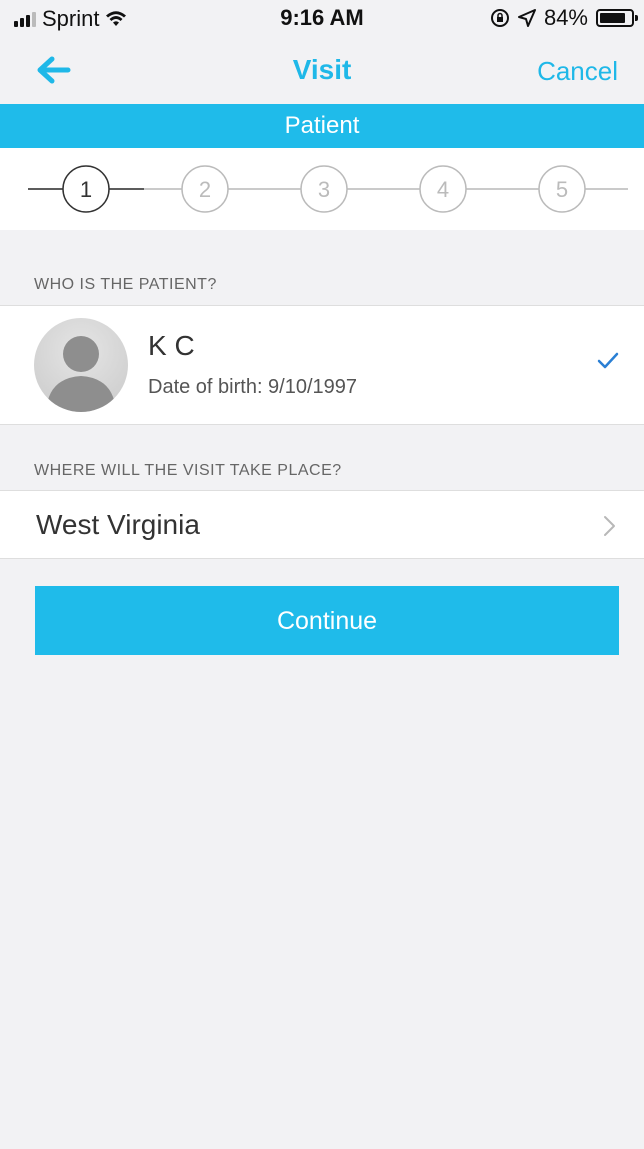  I want to click on location-section-label: WHERE WILL THE VISIT TAKE PLACE?, so click(188, 470).